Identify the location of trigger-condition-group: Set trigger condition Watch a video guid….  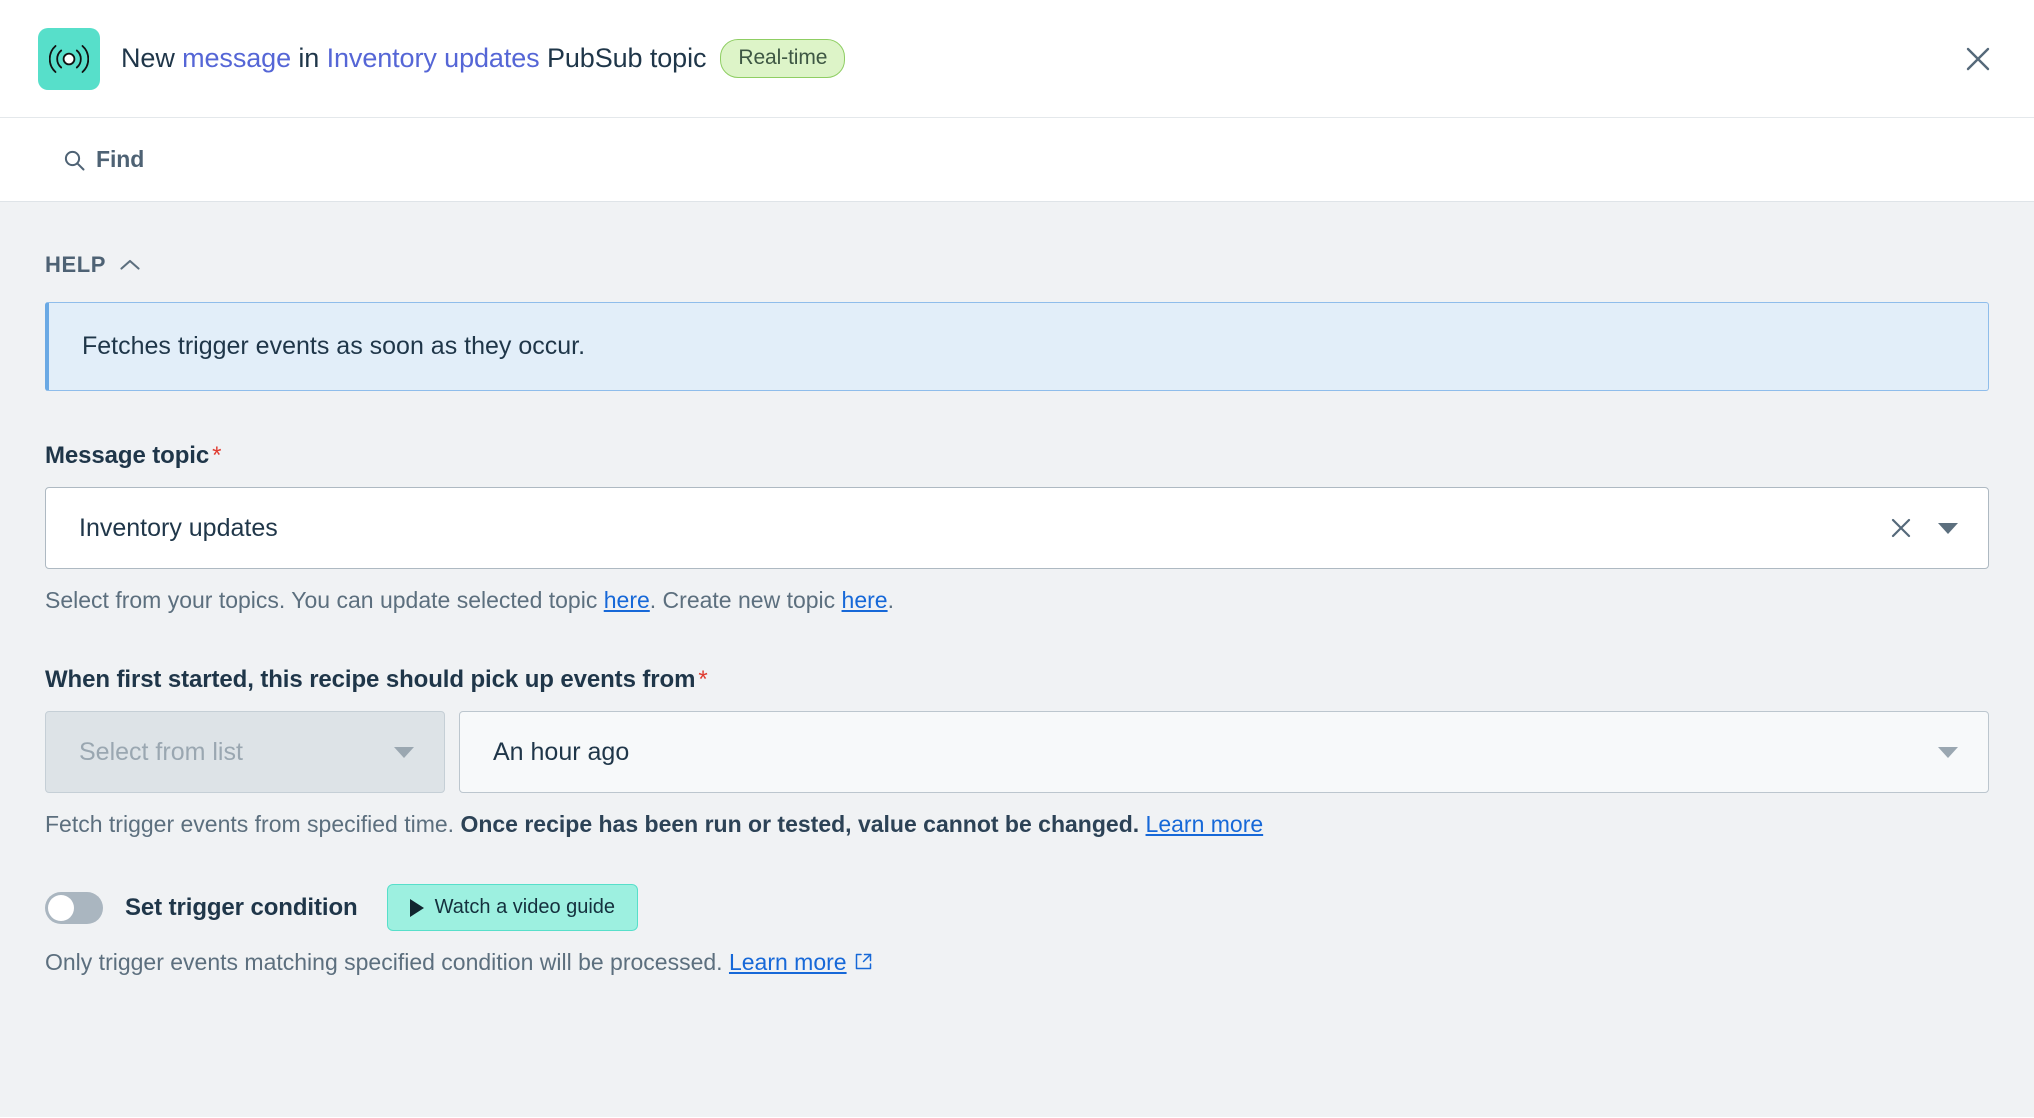
(1017, 930).